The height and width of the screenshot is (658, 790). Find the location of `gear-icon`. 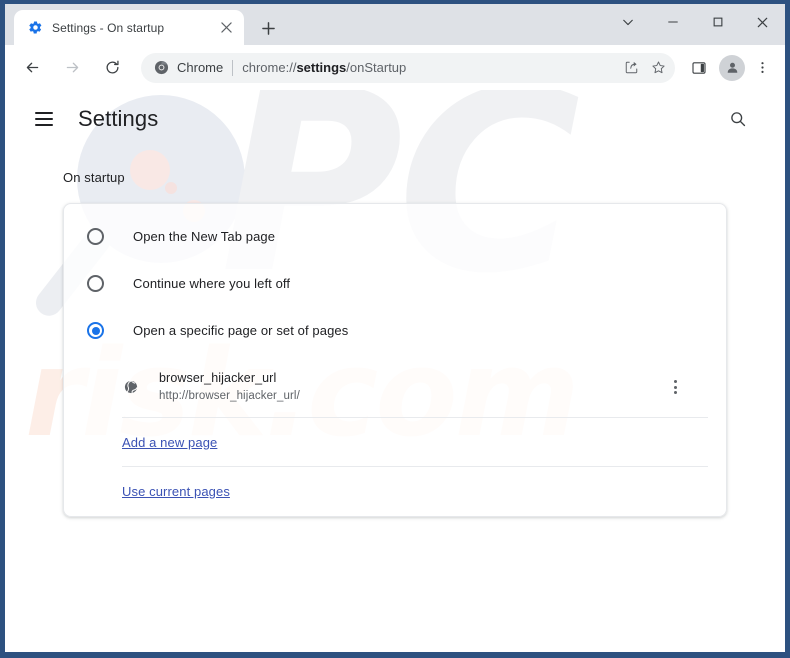

gear-icon is located at coordinates (35, 28).